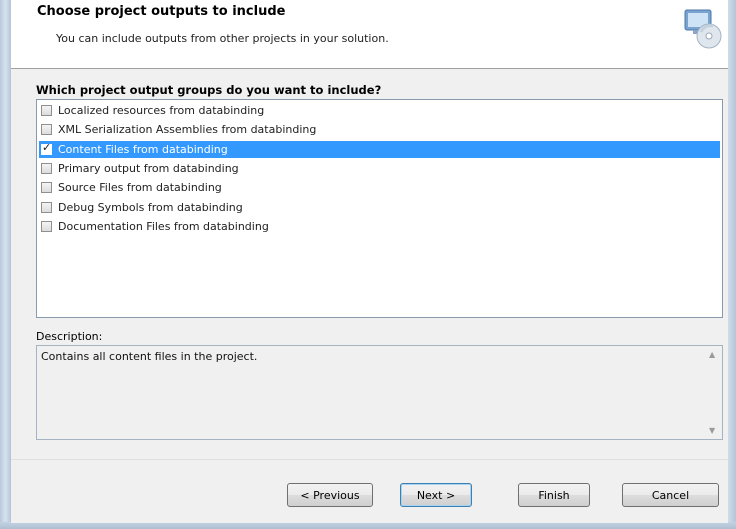 The width and height of the screenshot is (736, 529). I want to click on wizard-footer: < Previous Next > Finish Cancel, so click(369, 491).